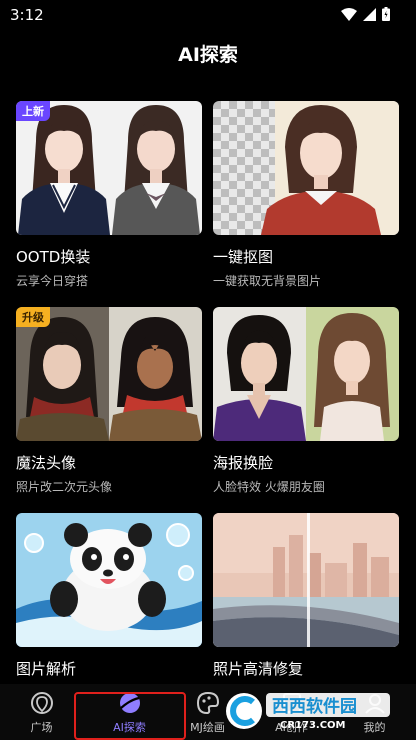 The width and height of the screenshot is (416, 740). What do you see at coordinates (306, 580) in the screenshot?
I see `photo-hd-repair-thumbnail` at bounding box center [306, 580].